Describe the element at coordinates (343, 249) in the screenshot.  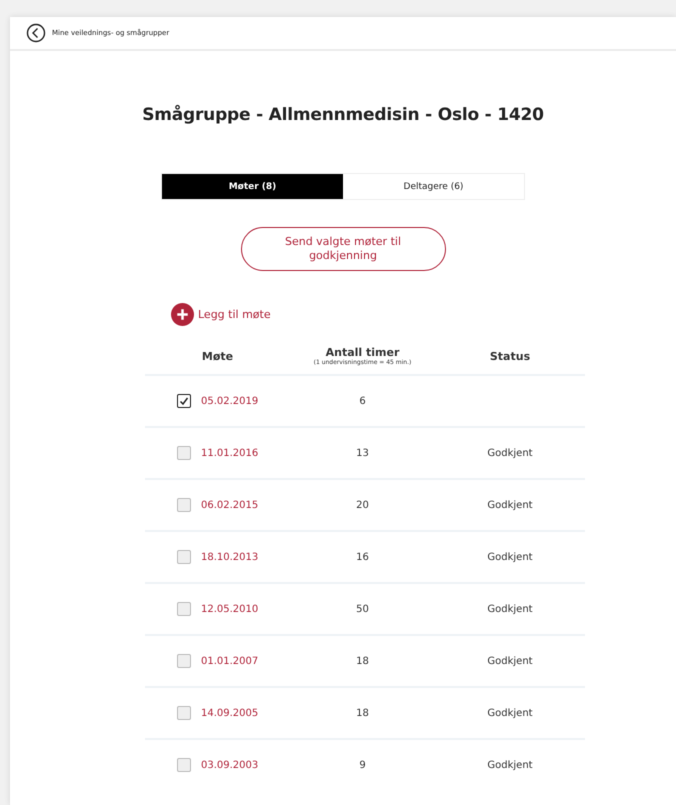
I see `send-button: Send valgte møter til godkjenning` at that location.